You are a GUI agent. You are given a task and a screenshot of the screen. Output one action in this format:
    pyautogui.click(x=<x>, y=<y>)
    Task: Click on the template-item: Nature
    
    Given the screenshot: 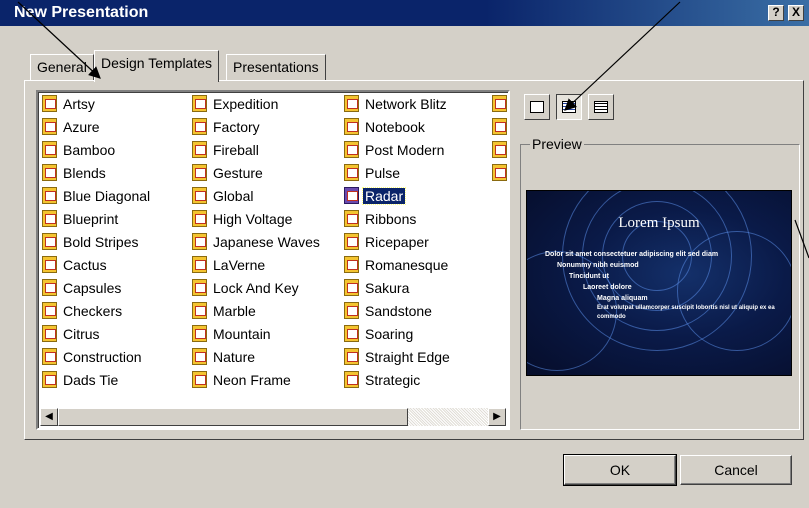 What is the action you would take?
    pyautogui.click(x=224, y=357)
    